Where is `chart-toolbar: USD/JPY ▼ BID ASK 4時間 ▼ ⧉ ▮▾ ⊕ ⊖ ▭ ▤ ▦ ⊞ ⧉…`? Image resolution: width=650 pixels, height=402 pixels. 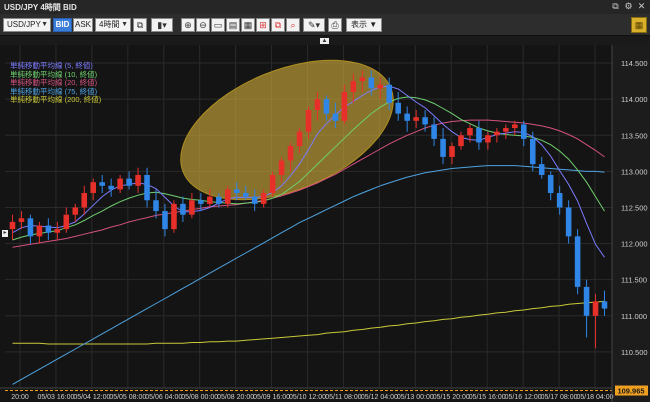 chart-toolbar: USD/JPY ▼ BID ASK 4時間 ▼ ⧉ ▮▾ ⊕ ⊖ ▭ ▤ ▦ ⊞ ⧉… is located at coordinates (325, 25).